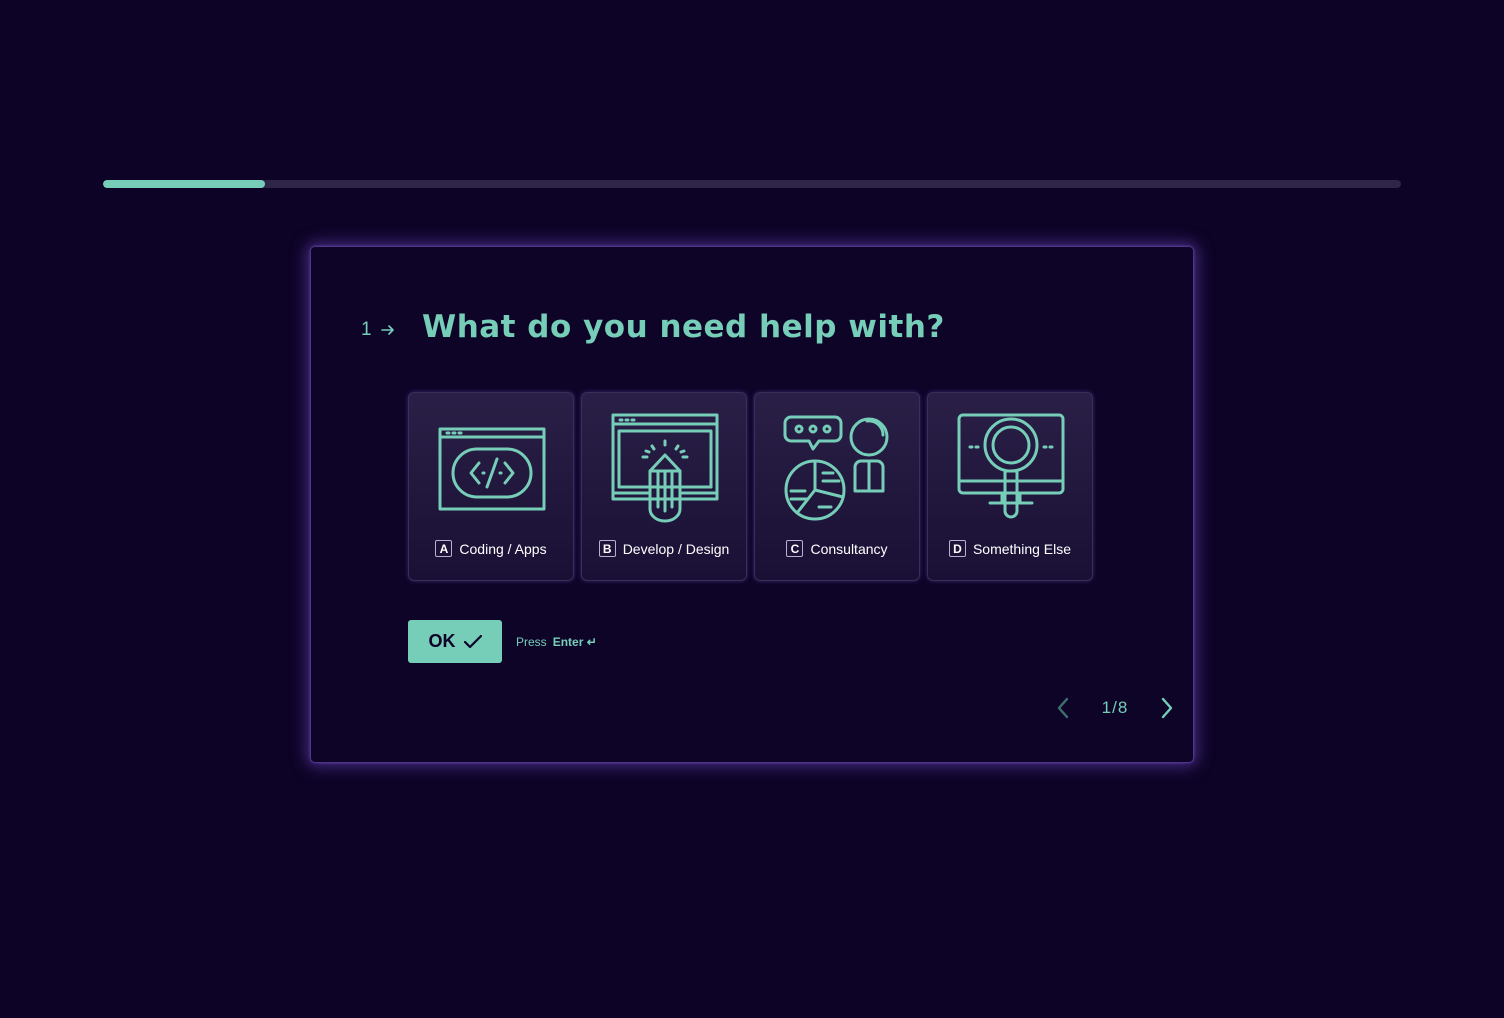  I want to click on chevron-right-icon, so click(1167, 708).